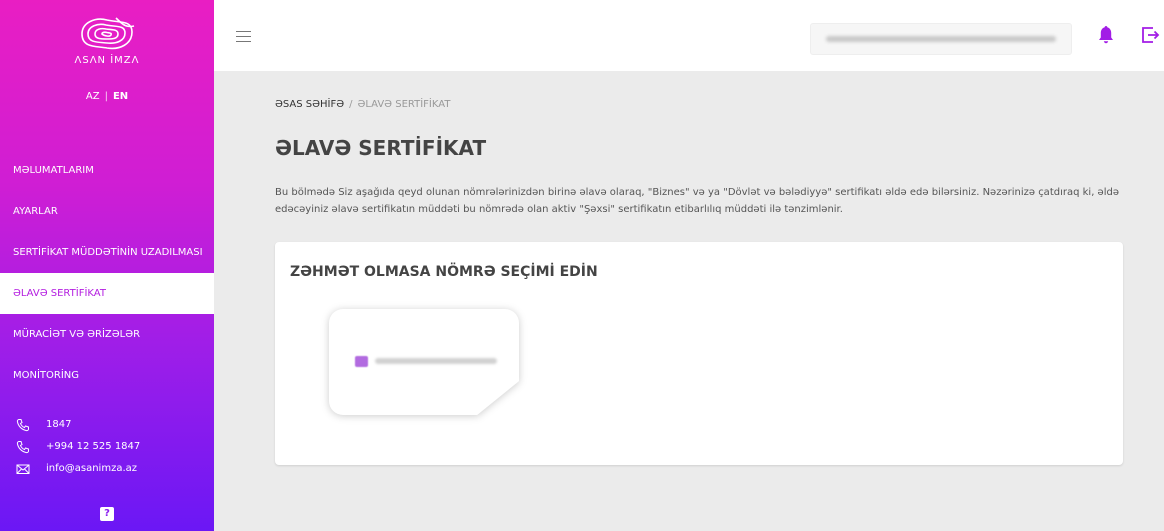 The height and width of the screenshot is (531, 1164). What do you see at coordinates (23, 469) in the screenshot?
I see `mail-icon` at bounding box center [23, 469].